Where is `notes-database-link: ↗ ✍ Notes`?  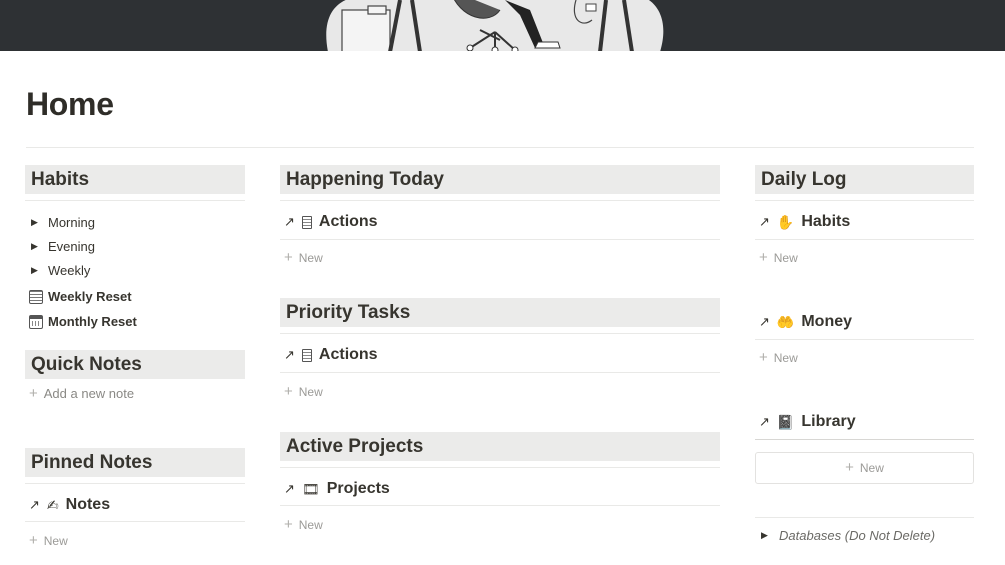 notes-database-link: ↗ ✍ Notes is located at coordinates (69, 505).